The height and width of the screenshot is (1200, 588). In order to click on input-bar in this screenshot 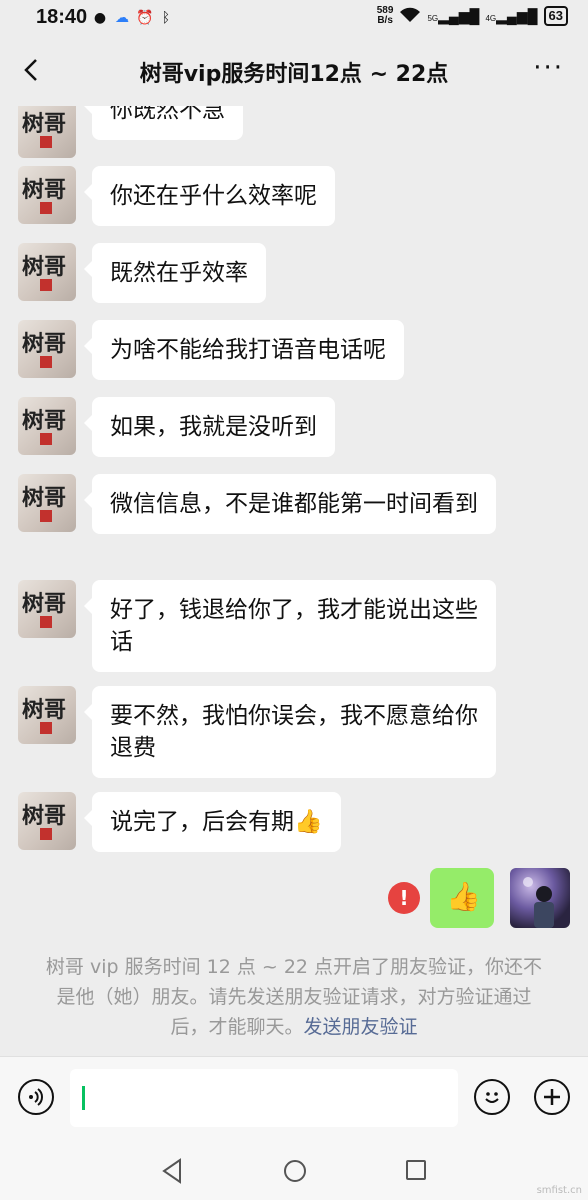, I will do `click(294, 1099)`.